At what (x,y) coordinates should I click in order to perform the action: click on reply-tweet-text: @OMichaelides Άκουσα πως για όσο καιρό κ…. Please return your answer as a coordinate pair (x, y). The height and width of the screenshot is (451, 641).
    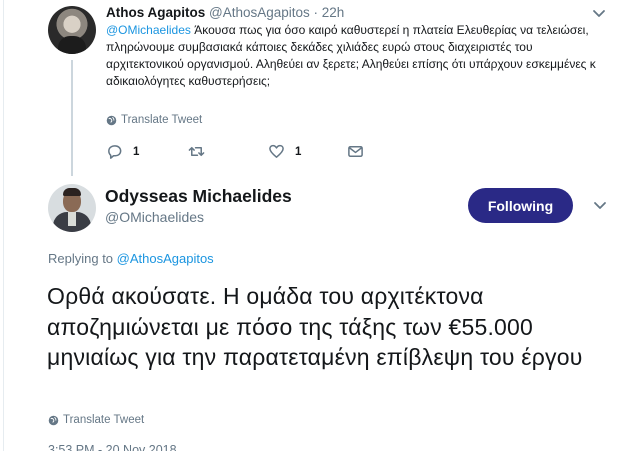
    Looking at the image, I should click on (356, 56).